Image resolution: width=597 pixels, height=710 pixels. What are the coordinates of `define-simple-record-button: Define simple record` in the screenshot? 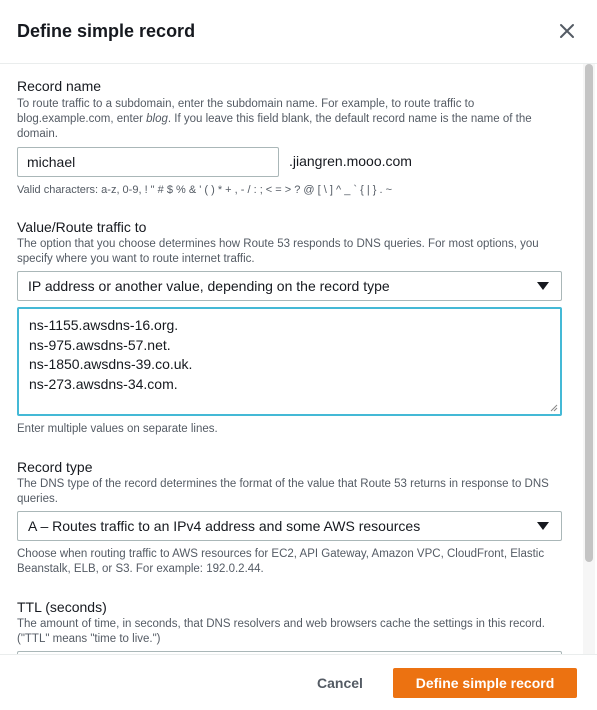 It's located at (485, 683).